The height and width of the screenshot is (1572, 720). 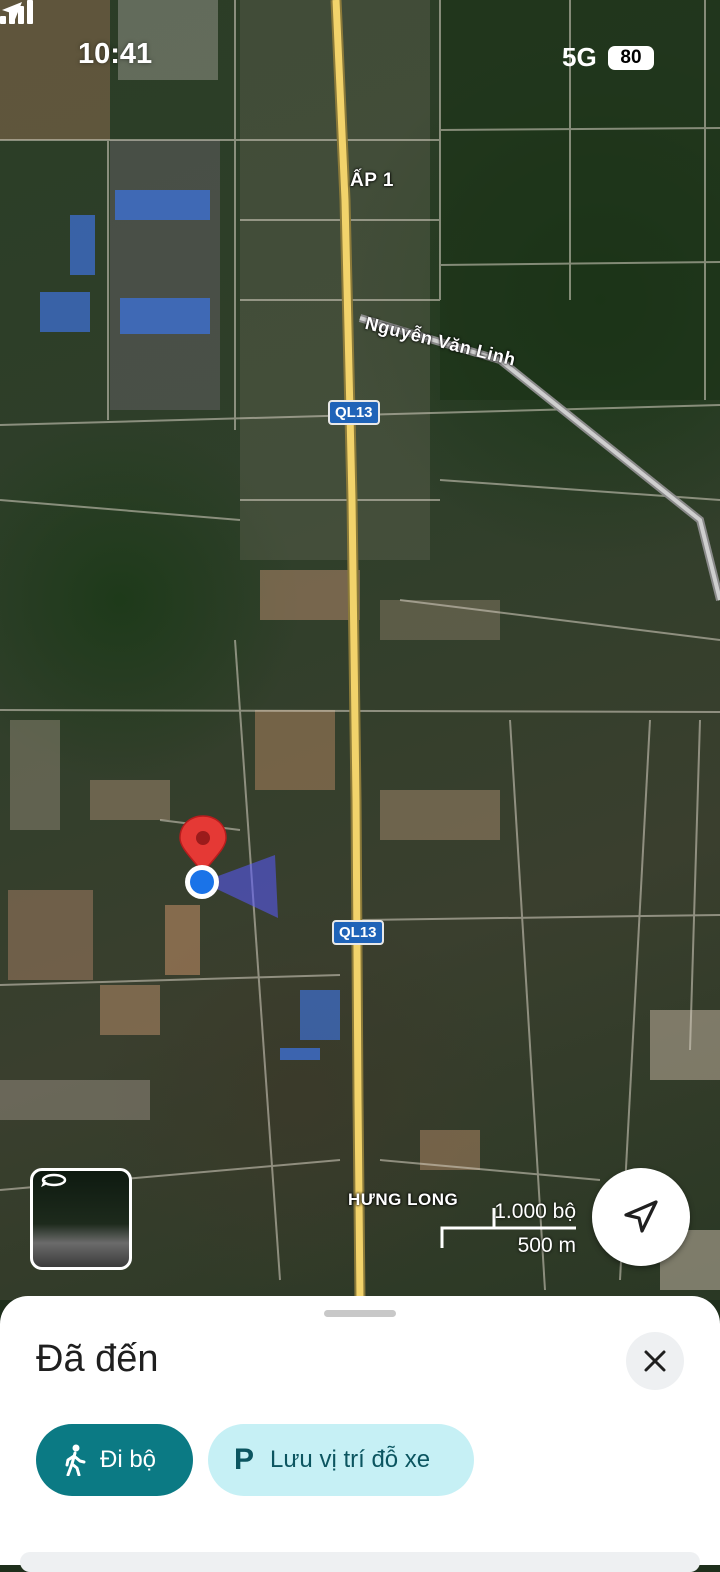 What do you see at coordinates (350, 1459) in the screenshot?
I see `save-parking-label: Lưu vị trí đỗ xe` at bounding box center [350, 1459].